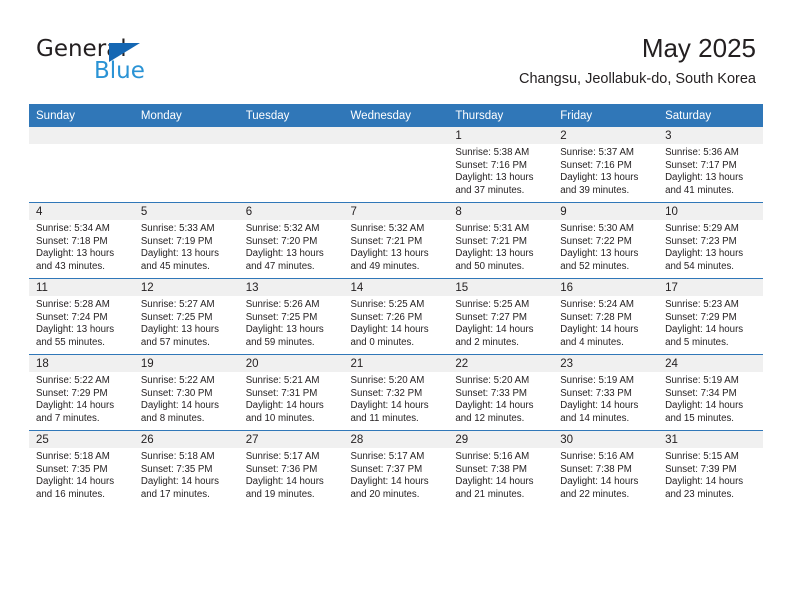  I want to click on sunrise-time: Sunrise: 5:27 AM, so click(177, 304).